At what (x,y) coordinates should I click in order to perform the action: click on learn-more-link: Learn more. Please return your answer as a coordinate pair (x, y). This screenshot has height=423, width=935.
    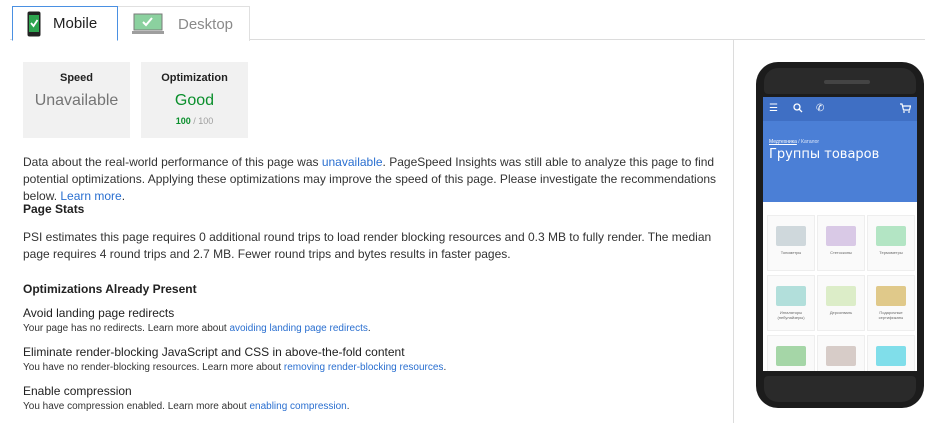
    Looking at the image, I should click on (90, 196).